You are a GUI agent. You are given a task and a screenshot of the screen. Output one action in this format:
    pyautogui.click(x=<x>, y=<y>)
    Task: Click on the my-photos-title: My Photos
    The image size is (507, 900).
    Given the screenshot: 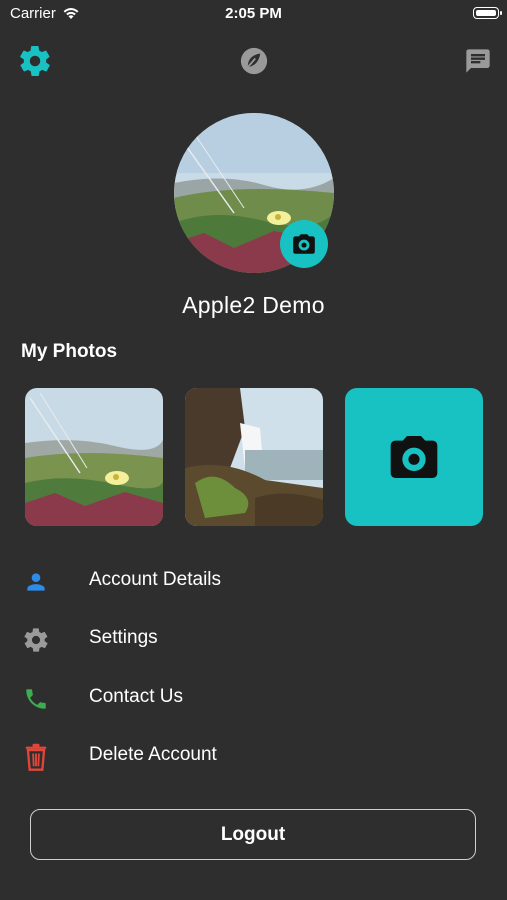 What is the action you would take?
    pyautogui.click(x=69, y=351)
    